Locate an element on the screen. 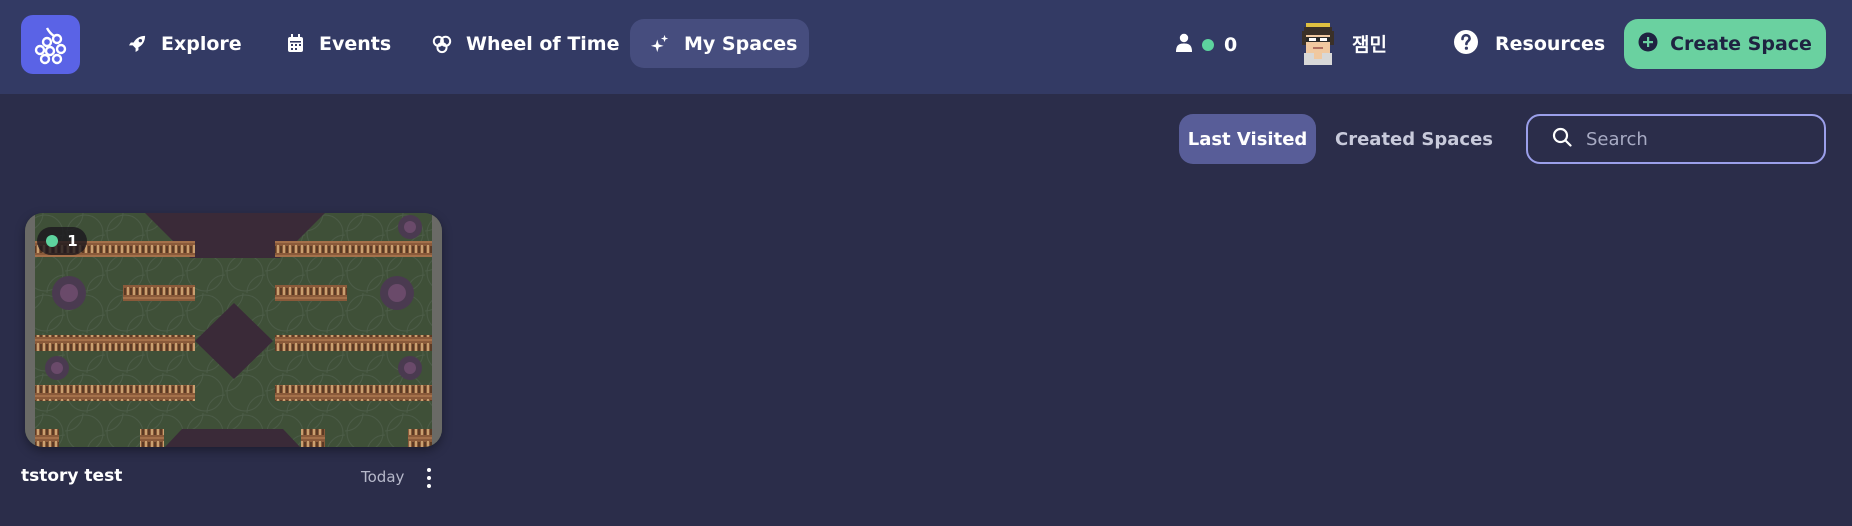 Image resolution: width=1852 pixels, height=526 pixels. nav-events: Events is located at coordinates (338, 43).